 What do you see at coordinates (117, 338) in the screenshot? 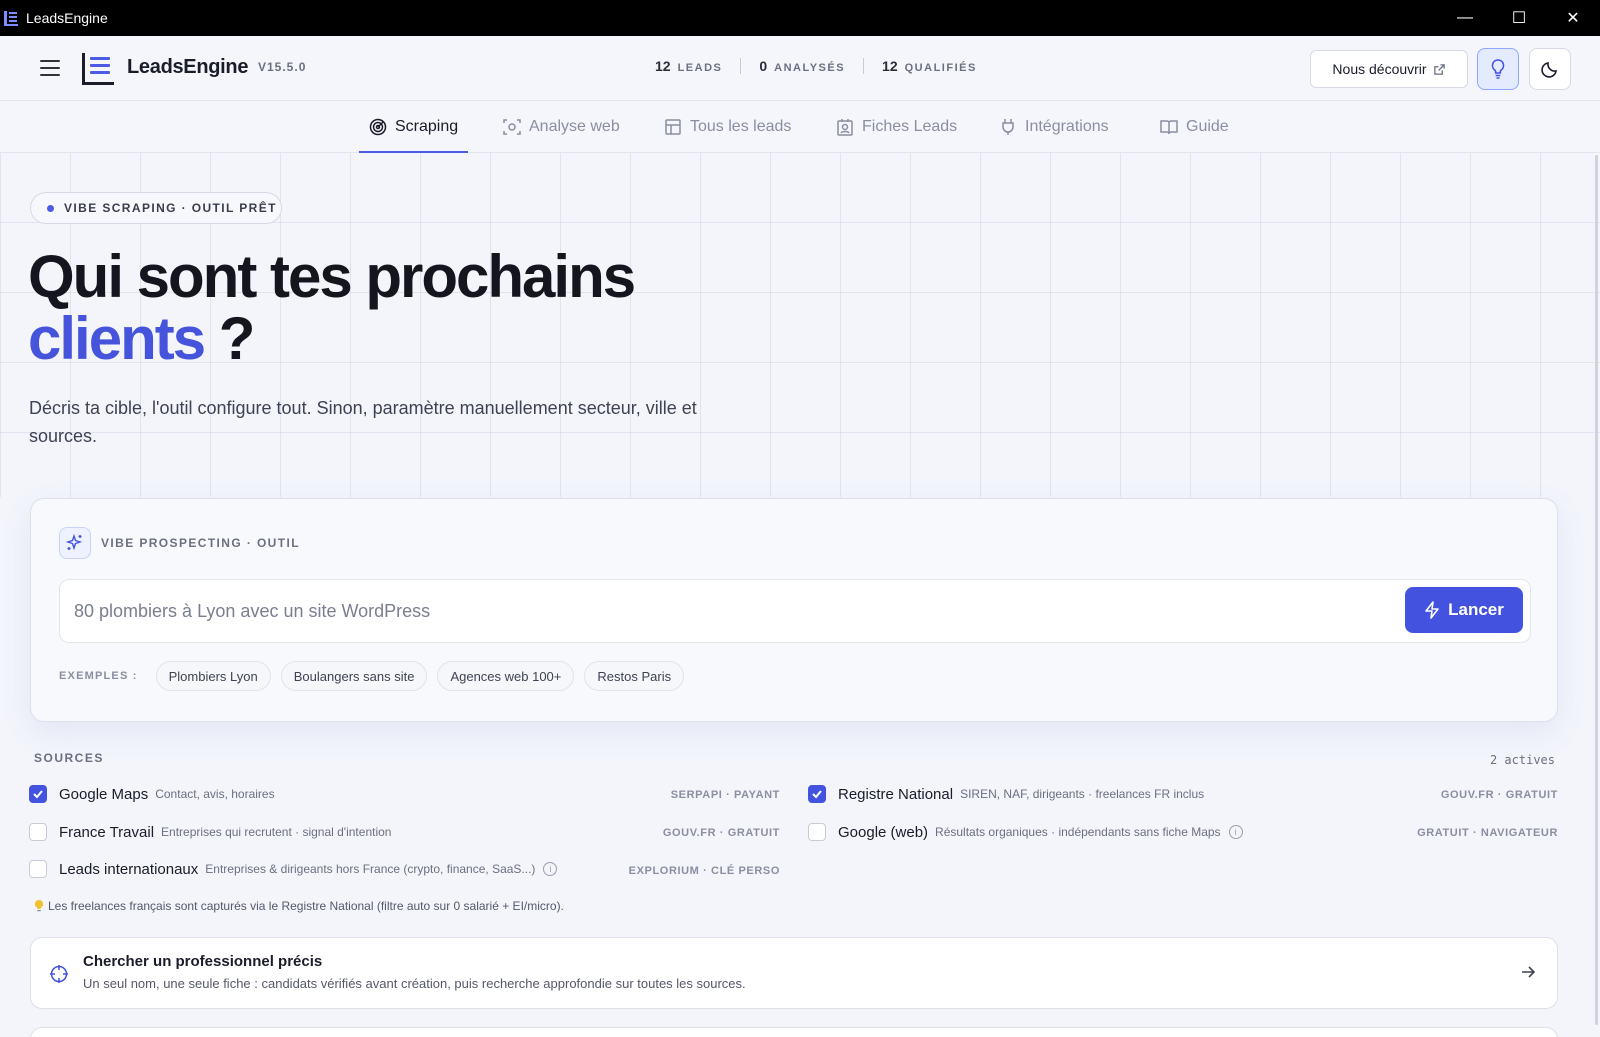
I see `title-accent: clients` at bounding box center [117, 338].